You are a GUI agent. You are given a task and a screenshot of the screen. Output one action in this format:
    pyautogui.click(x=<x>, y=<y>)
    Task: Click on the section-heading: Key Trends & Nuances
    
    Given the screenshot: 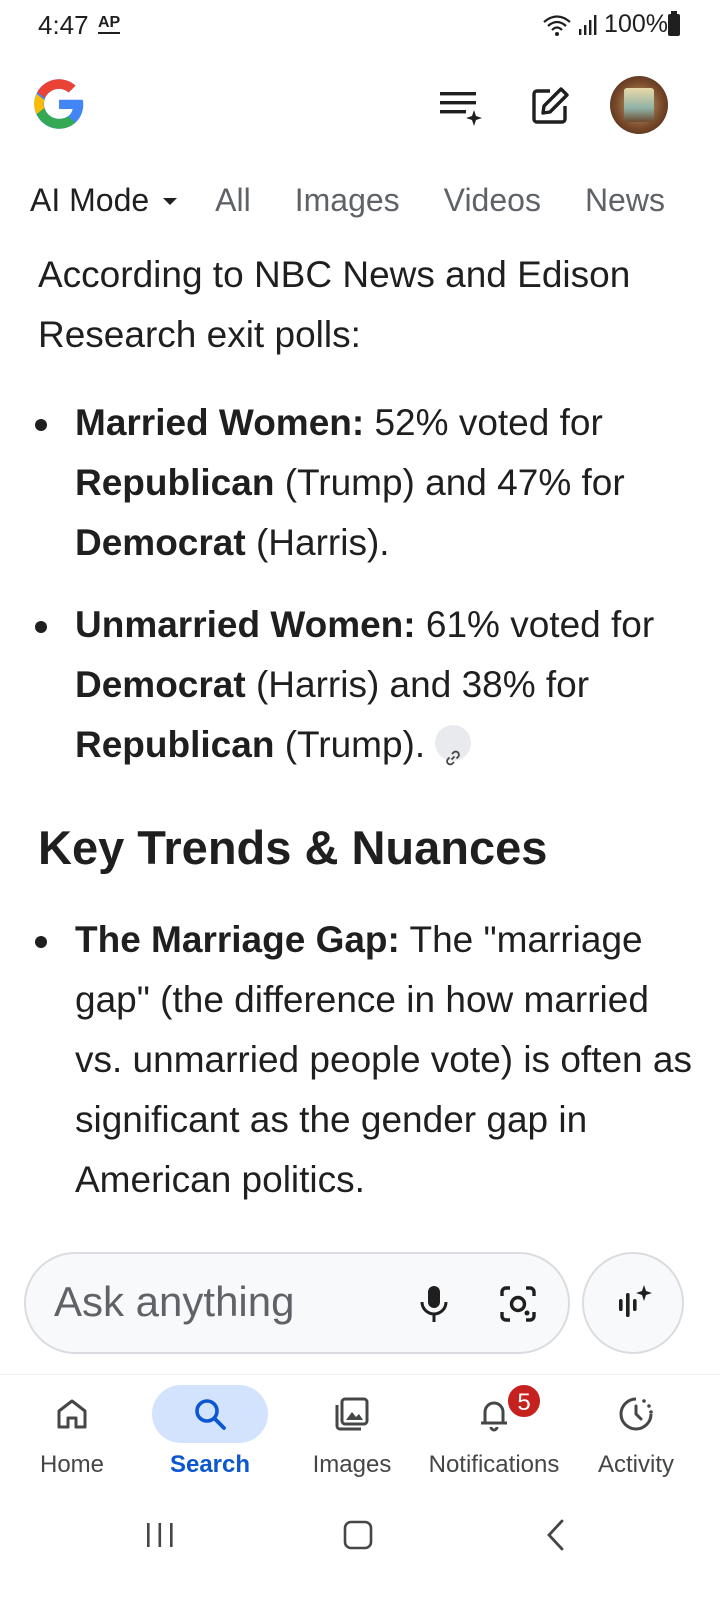 What is the action you would take?
    pyautogui.click(x=293, y=847)
    